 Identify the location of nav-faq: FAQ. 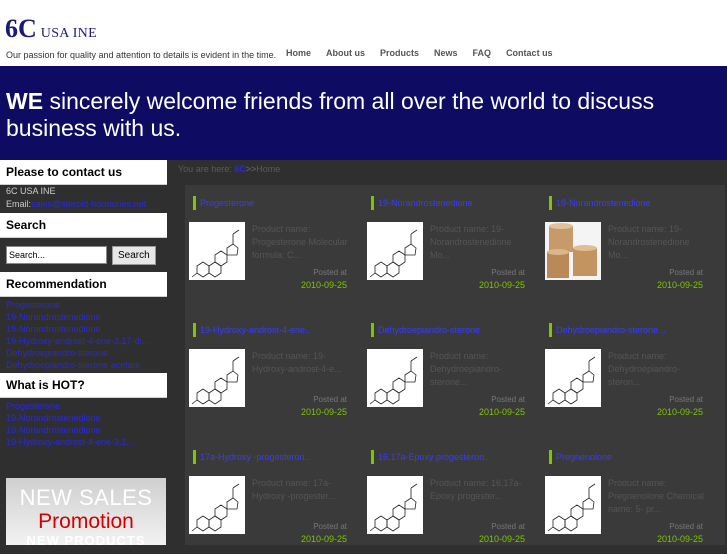
(482, 53).